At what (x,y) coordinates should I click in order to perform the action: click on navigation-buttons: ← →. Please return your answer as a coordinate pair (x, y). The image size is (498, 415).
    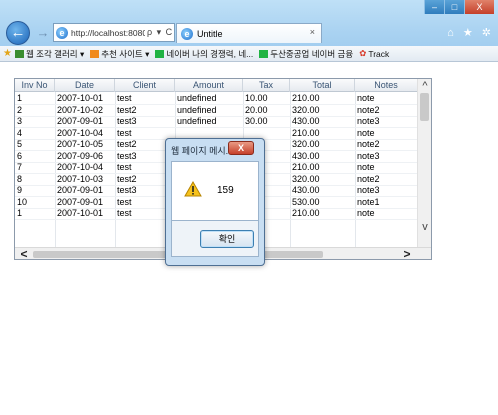
    Looking at the image, I should click on (29, 33).